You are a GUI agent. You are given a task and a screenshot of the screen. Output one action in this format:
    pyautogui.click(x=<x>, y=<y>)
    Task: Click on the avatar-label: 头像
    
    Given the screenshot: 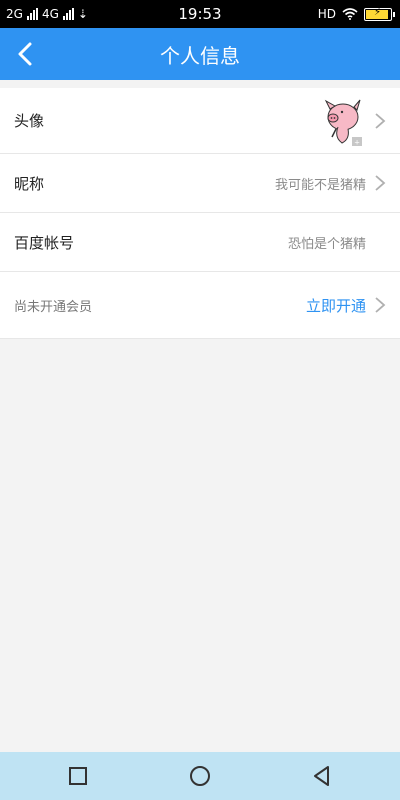 What is the action you would take?
    pyautogui.click(x=29, y=121)
    